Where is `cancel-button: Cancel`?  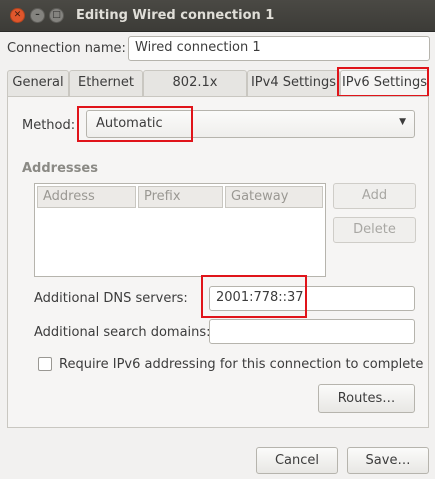
cancel-button: Cancel is located at coordinates (297, 460).